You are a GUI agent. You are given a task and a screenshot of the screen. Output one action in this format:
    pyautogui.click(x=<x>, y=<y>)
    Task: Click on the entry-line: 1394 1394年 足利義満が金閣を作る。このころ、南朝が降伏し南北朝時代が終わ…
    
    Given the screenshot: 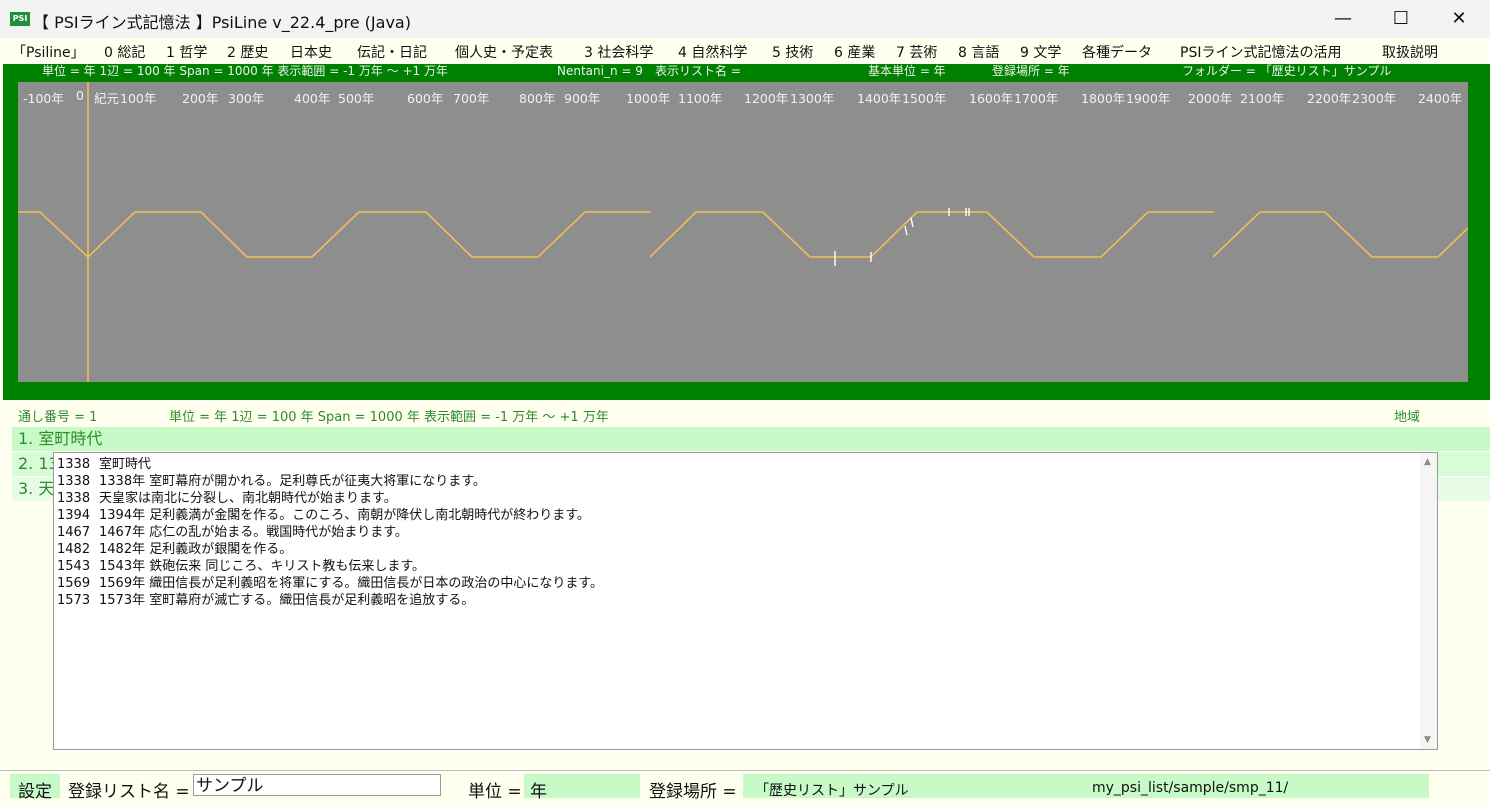 What is the action you would take?
    pyautogui.click(x=323, y=515)
    